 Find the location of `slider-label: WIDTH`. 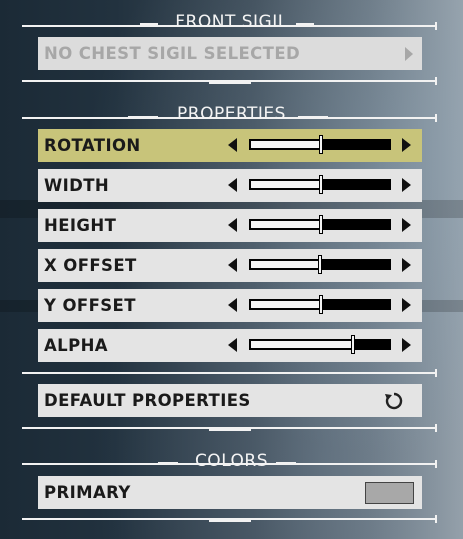

slider-label: WIDTH is located at coordinates (77, 185).